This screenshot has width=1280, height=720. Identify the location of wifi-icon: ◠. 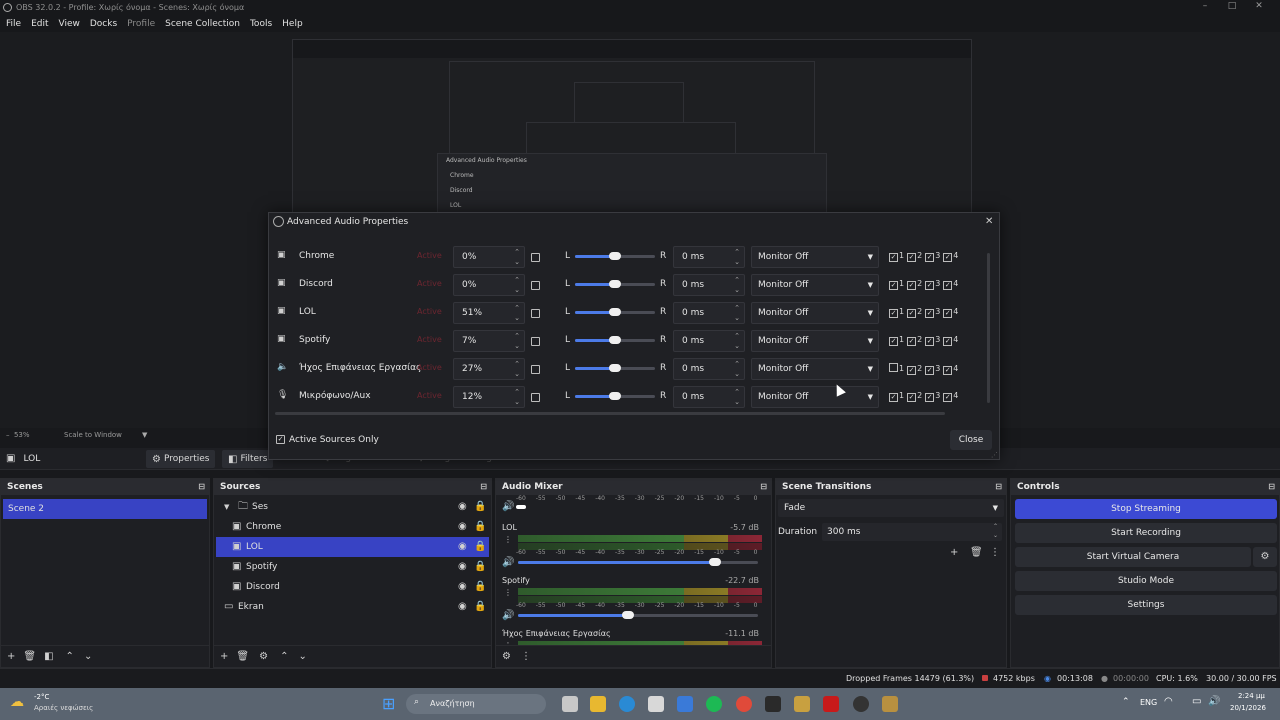
(1168, 701).